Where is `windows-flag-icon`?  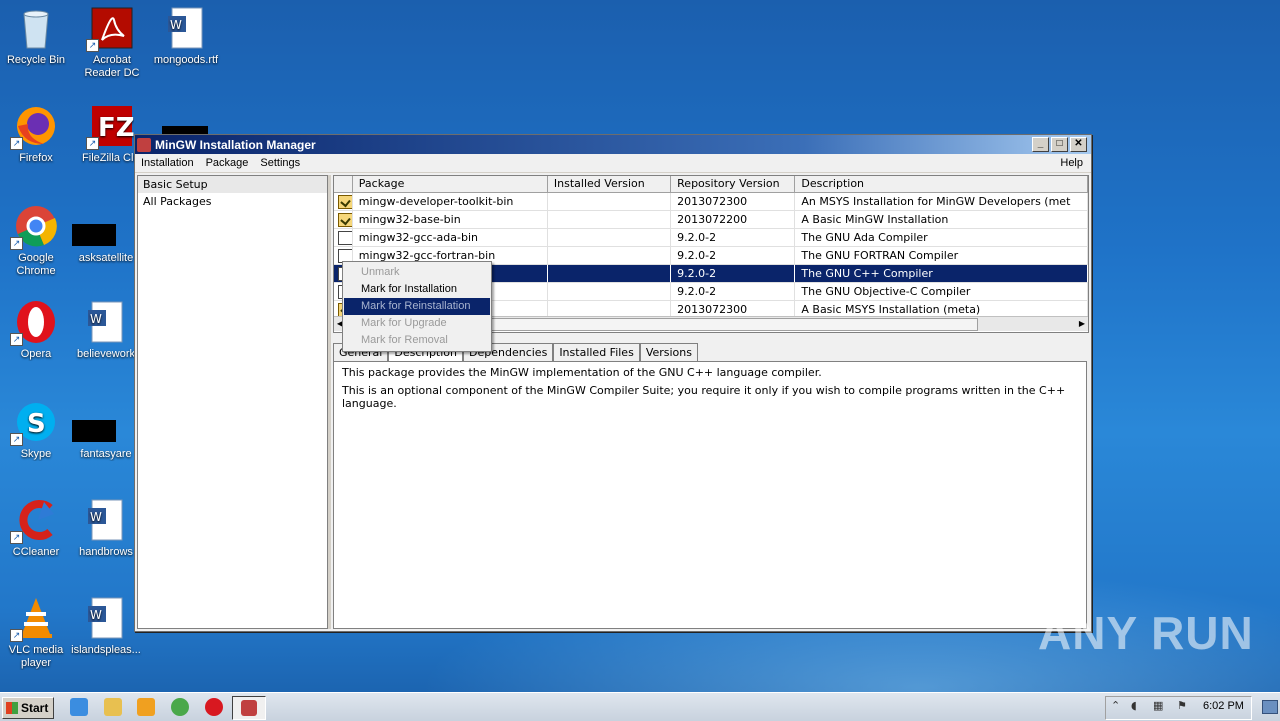 windows-flag-icon is located at coordinates (12, 708).